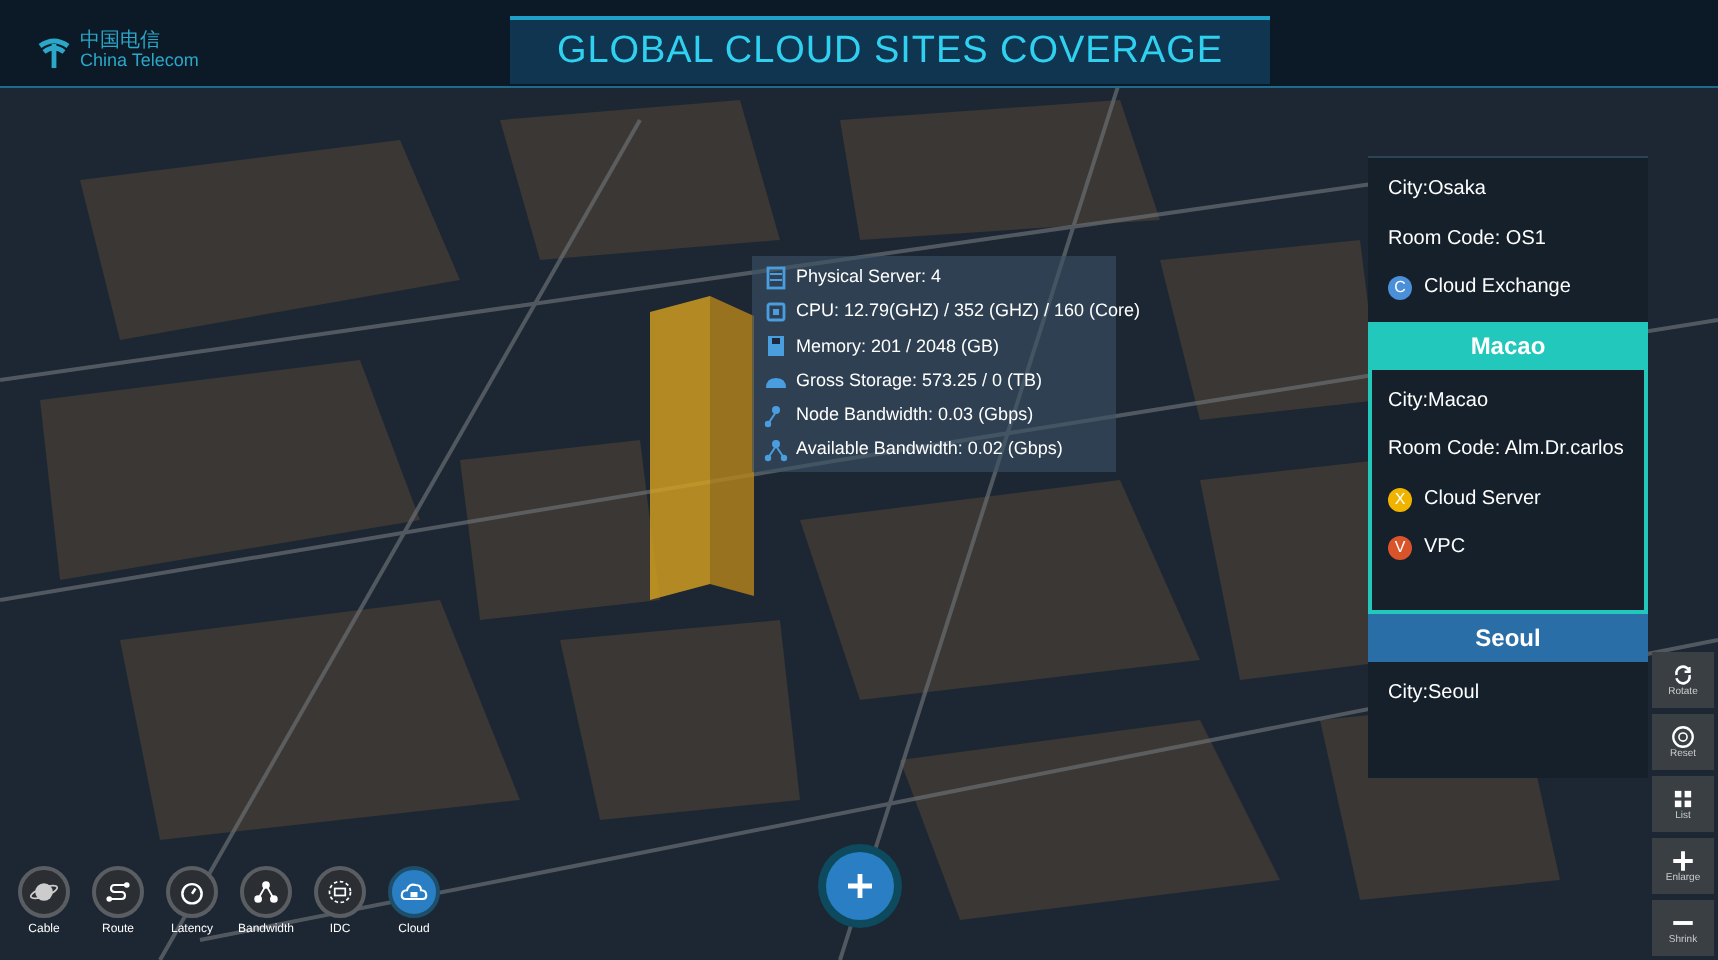 This screenshot has height=960, width=1718. I want to click on service-label: Cloud Server, so click(1482, 499).